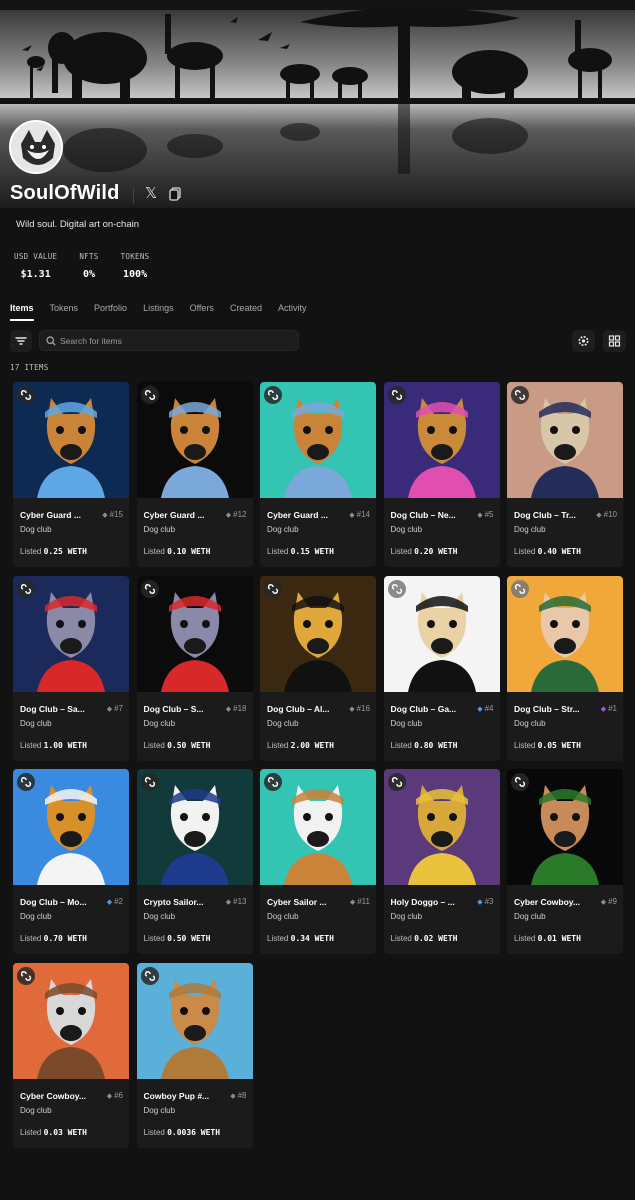  I want to click on grid-view-button, so click(614, 341).